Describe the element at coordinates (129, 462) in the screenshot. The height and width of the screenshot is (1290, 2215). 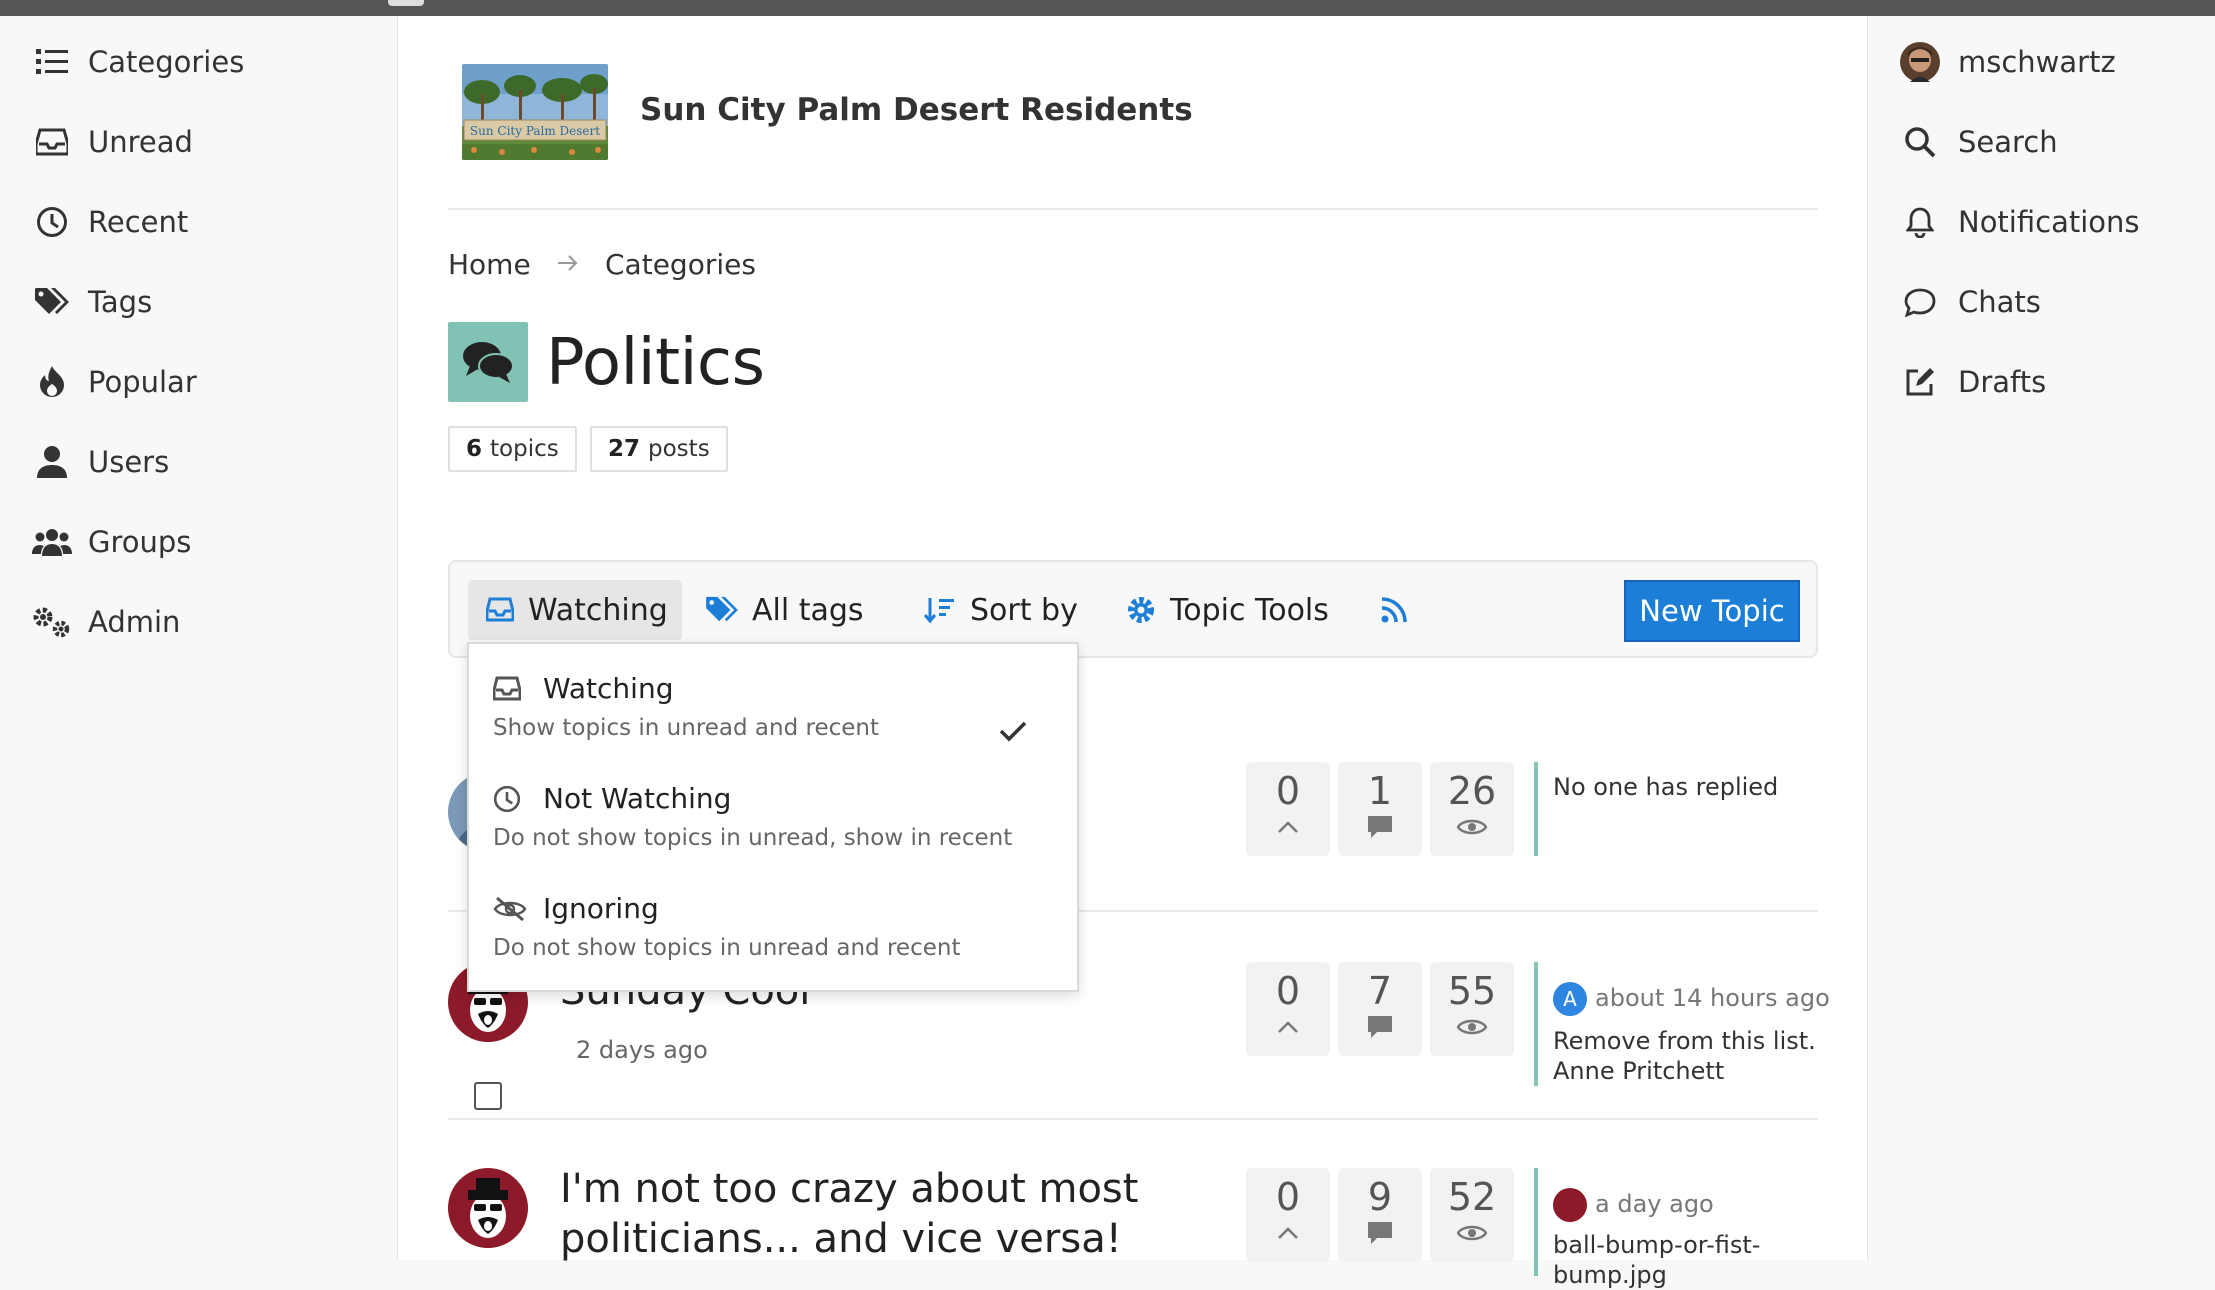
I see `sidebar-item-label: Users` at that location.